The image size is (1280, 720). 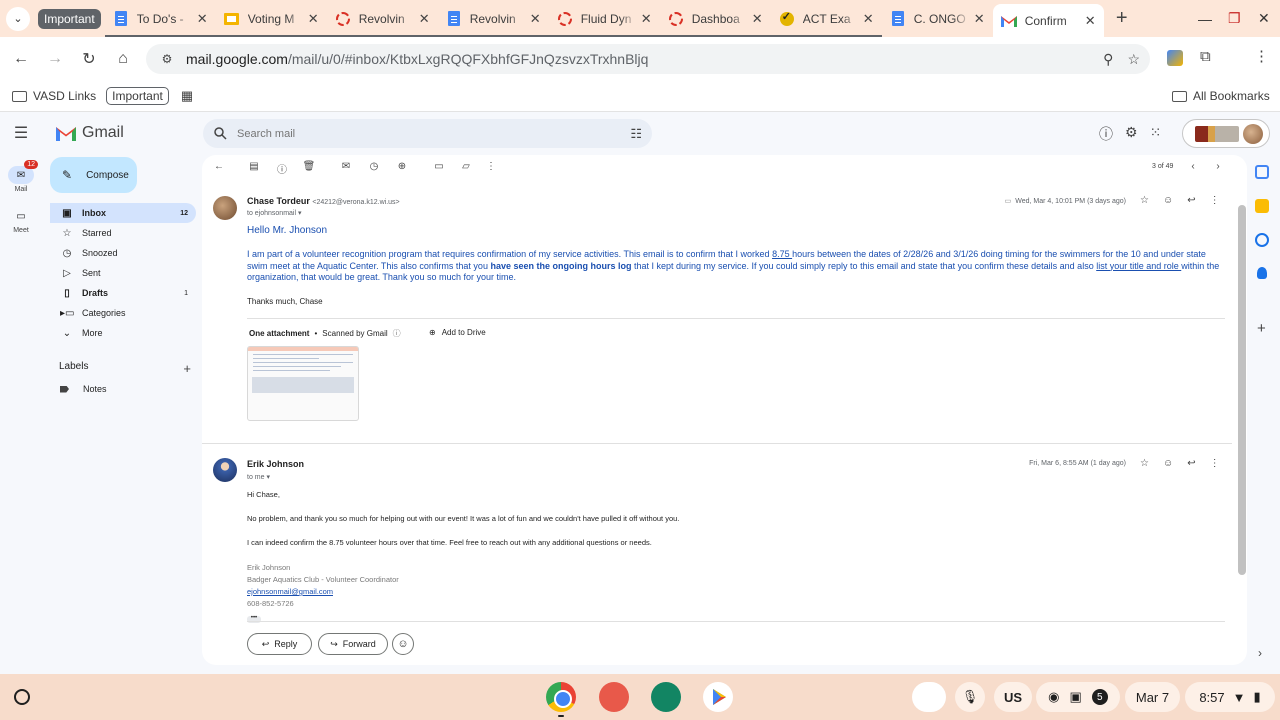 What do you see at coordinates (457, 332) in the screenshot?
I see `add-to-drive-button: ⊕ Add to Drive` at bounding box center [457, 332].